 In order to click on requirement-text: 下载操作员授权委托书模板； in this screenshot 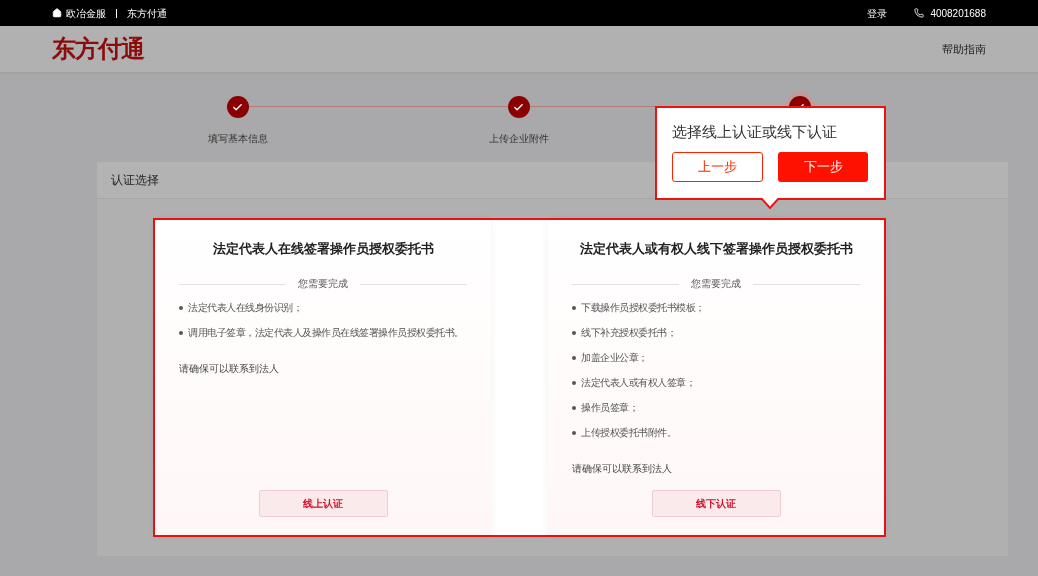, I will do `click(643, 308)`.